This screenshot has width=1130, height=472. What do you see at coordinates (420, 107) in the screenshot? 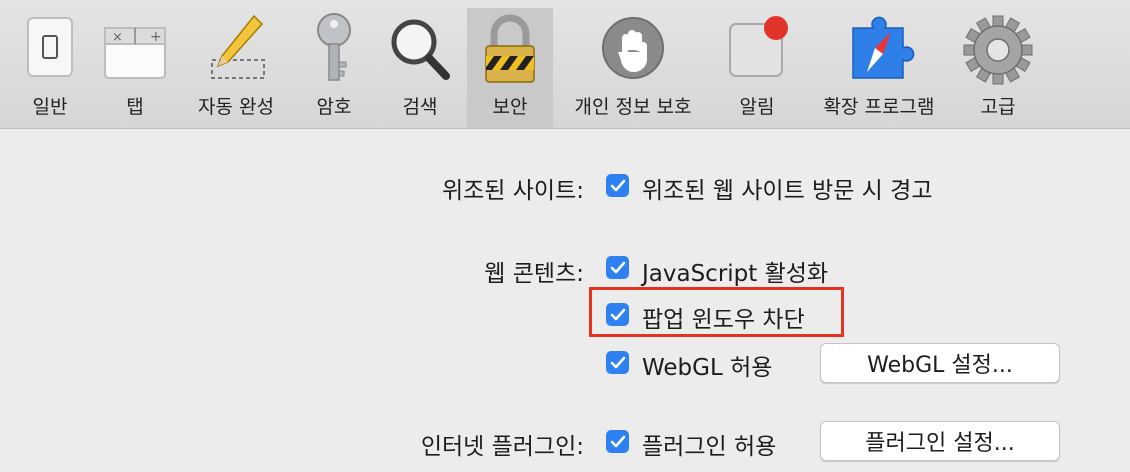
I see `tab-label: 검색` at bounding box center [420, 107].